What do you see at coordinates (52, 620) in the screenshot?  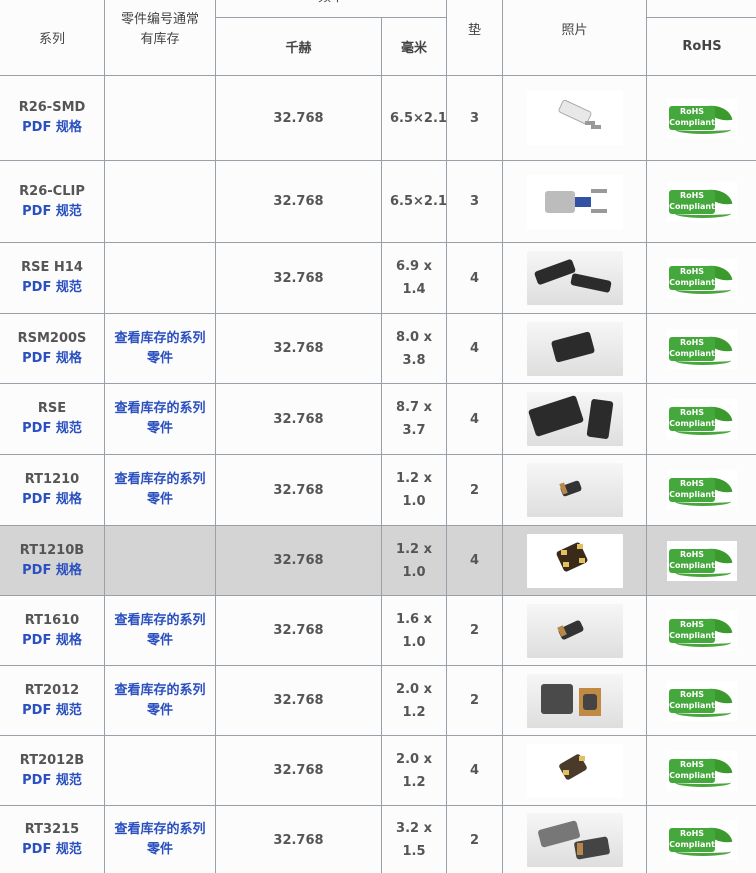 I see `series-name: RT1610` at bounding box center [52, 620].